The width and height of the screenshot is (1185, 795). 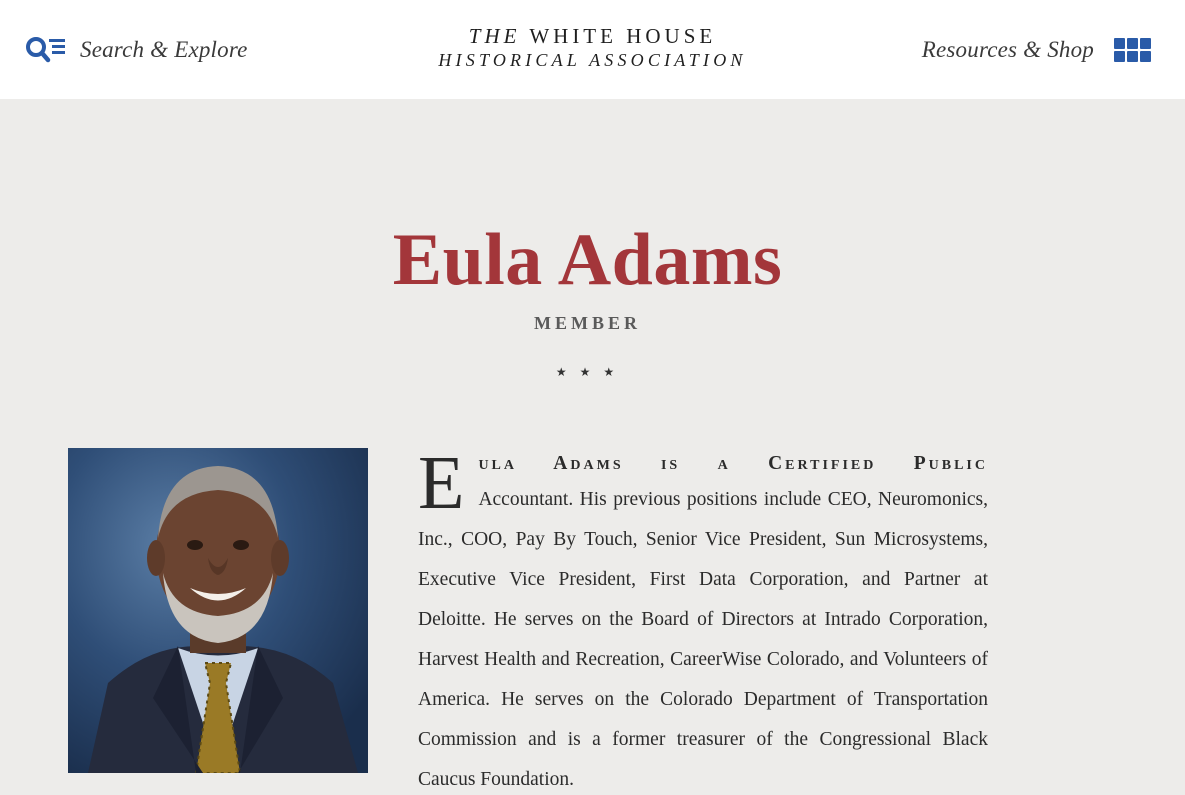 What do you see at coordinates (623, 36) in the screenshot?
I see `logo-white-house: WHITE HOUSE` at bounding box center [623, 36].